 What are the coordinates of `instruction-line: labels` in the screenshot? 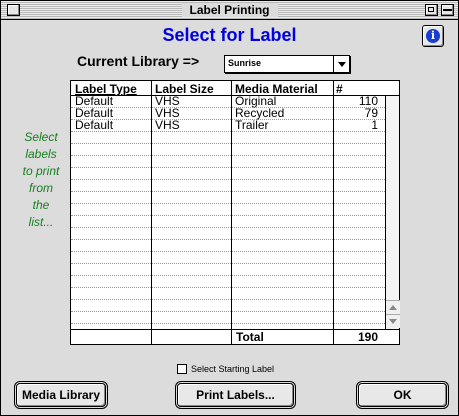 It's located at (41, 154).